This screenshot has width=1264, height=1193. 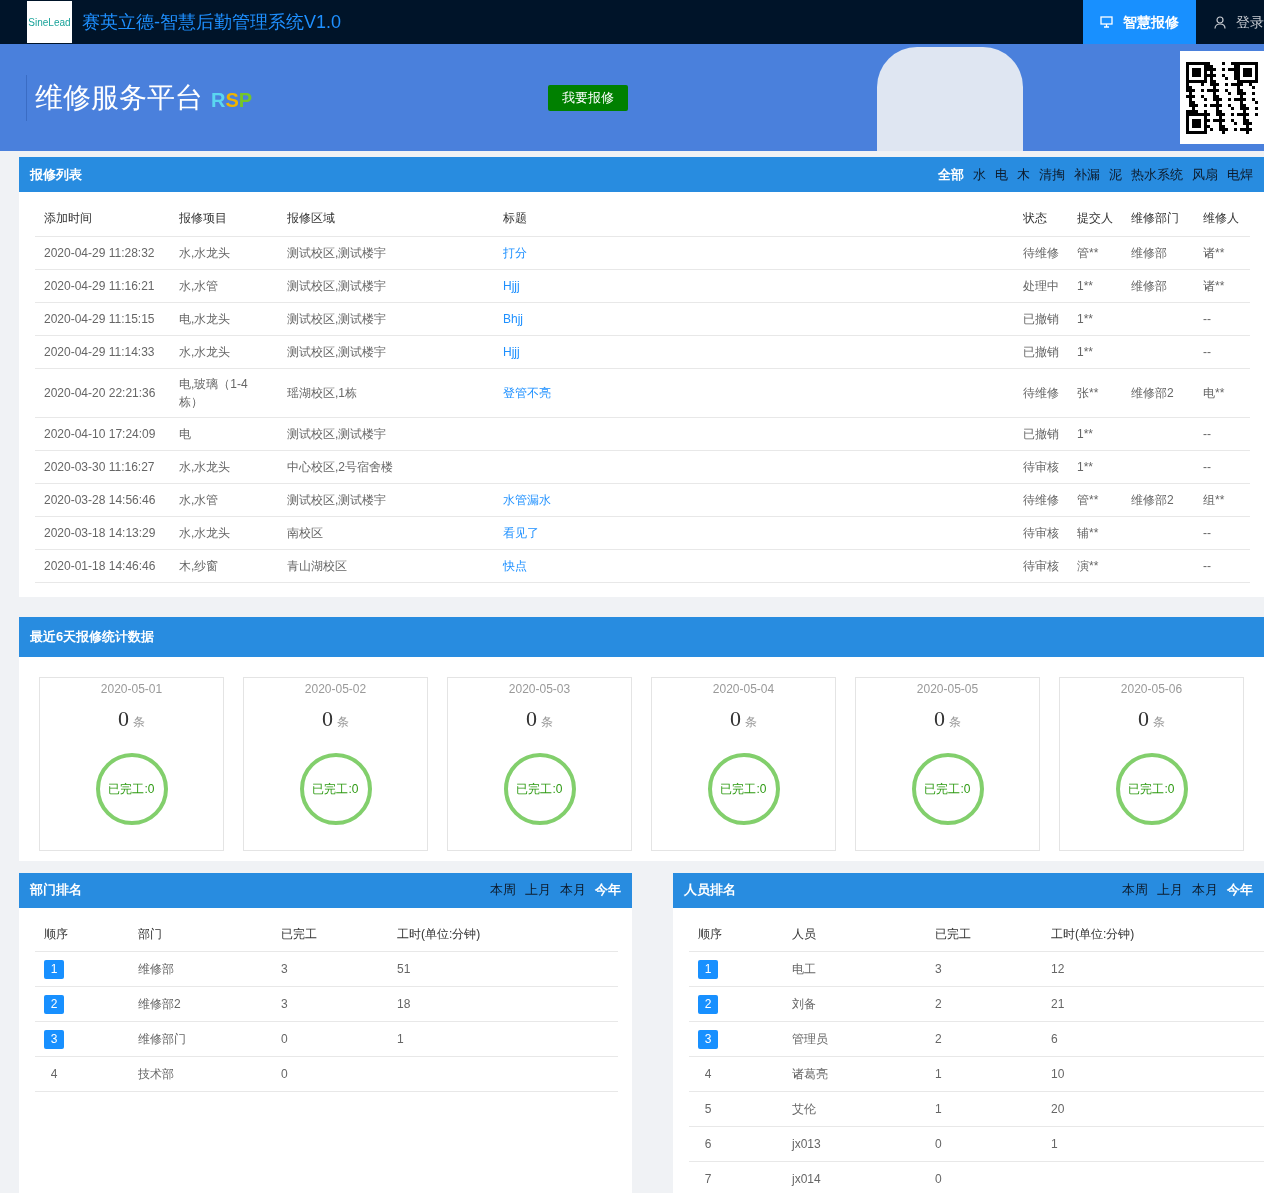 What do you see at coordinates (54, 1039) in the screenshot?
I see `rank-number: 3` at bounding box center [54, 1039].